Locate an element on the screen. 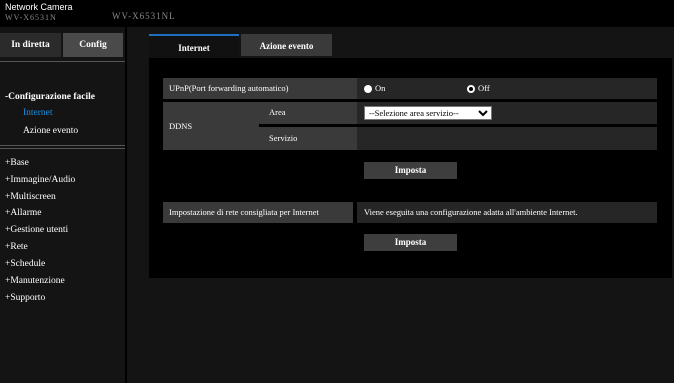  sidebar-item-supporto: +Supporto is located at coordinates (25, 298).